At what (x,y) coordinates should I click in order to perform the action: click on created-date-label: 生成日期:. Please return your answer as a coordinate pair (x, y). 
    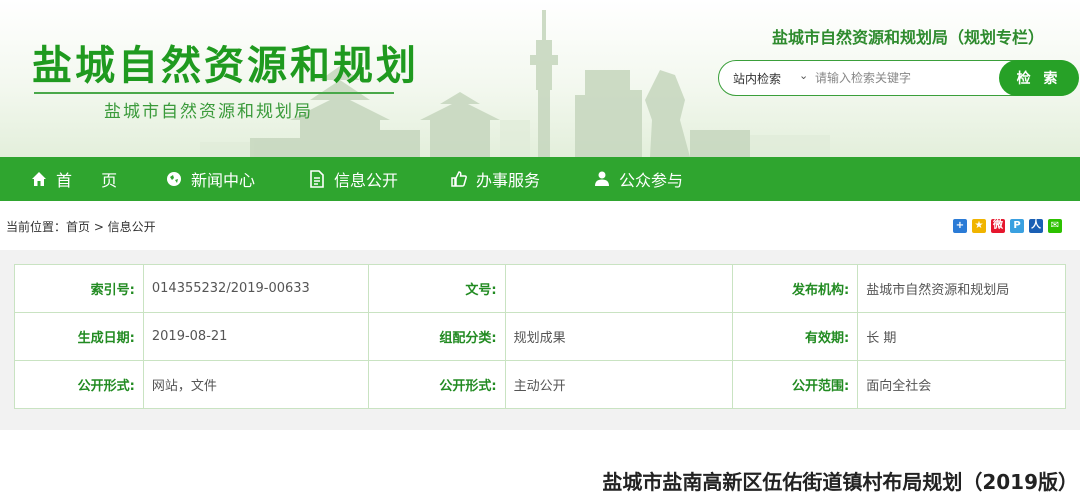
    Looking at the image, I should click on (79, 336).